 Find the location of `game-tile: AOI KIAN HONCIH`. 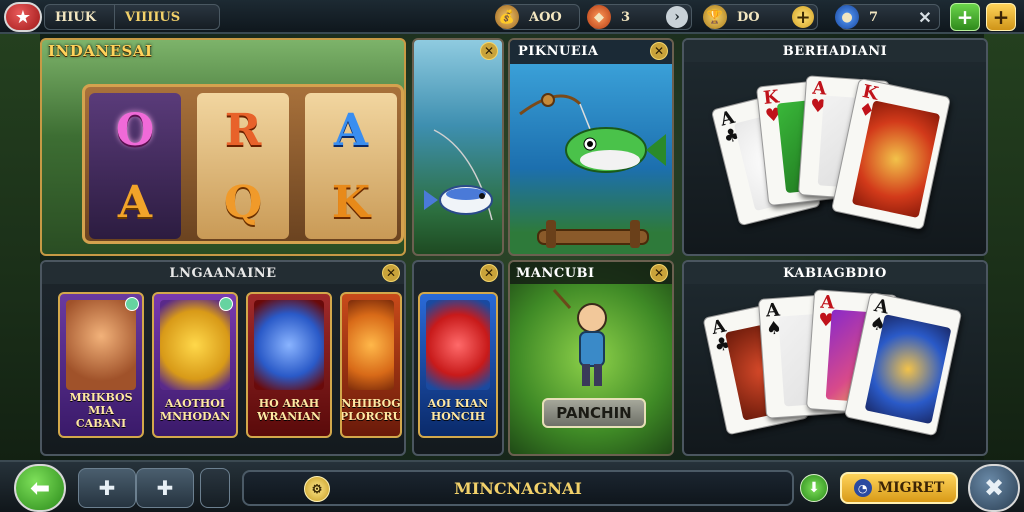

game-tile: AOI KIAN HONCIH is located at coordinates (458, 365).